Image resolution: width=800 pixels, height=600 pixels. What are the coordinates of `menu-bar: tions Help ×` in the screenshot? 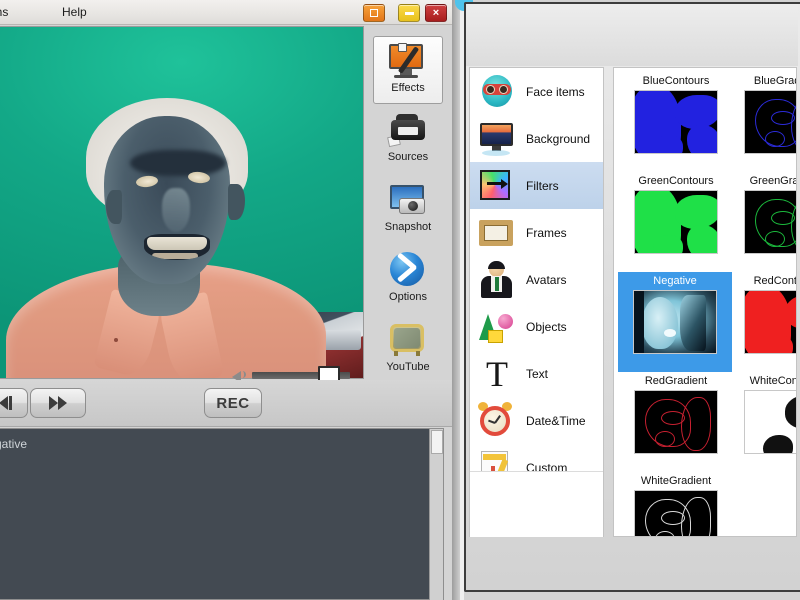 It's located at (226, 12).